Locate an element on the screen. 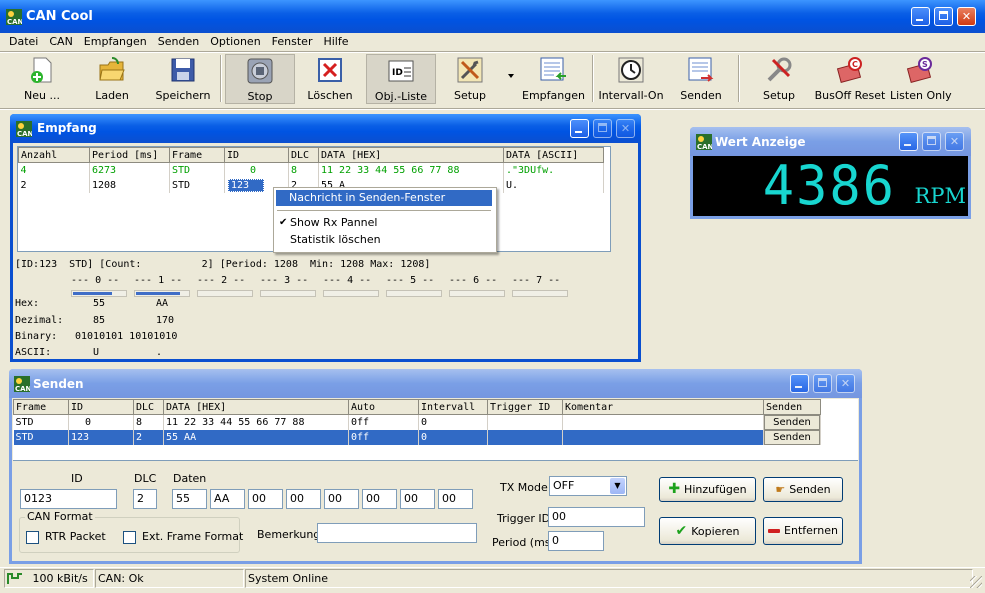  close-button: ✕ is located at coordinates (966, 16).